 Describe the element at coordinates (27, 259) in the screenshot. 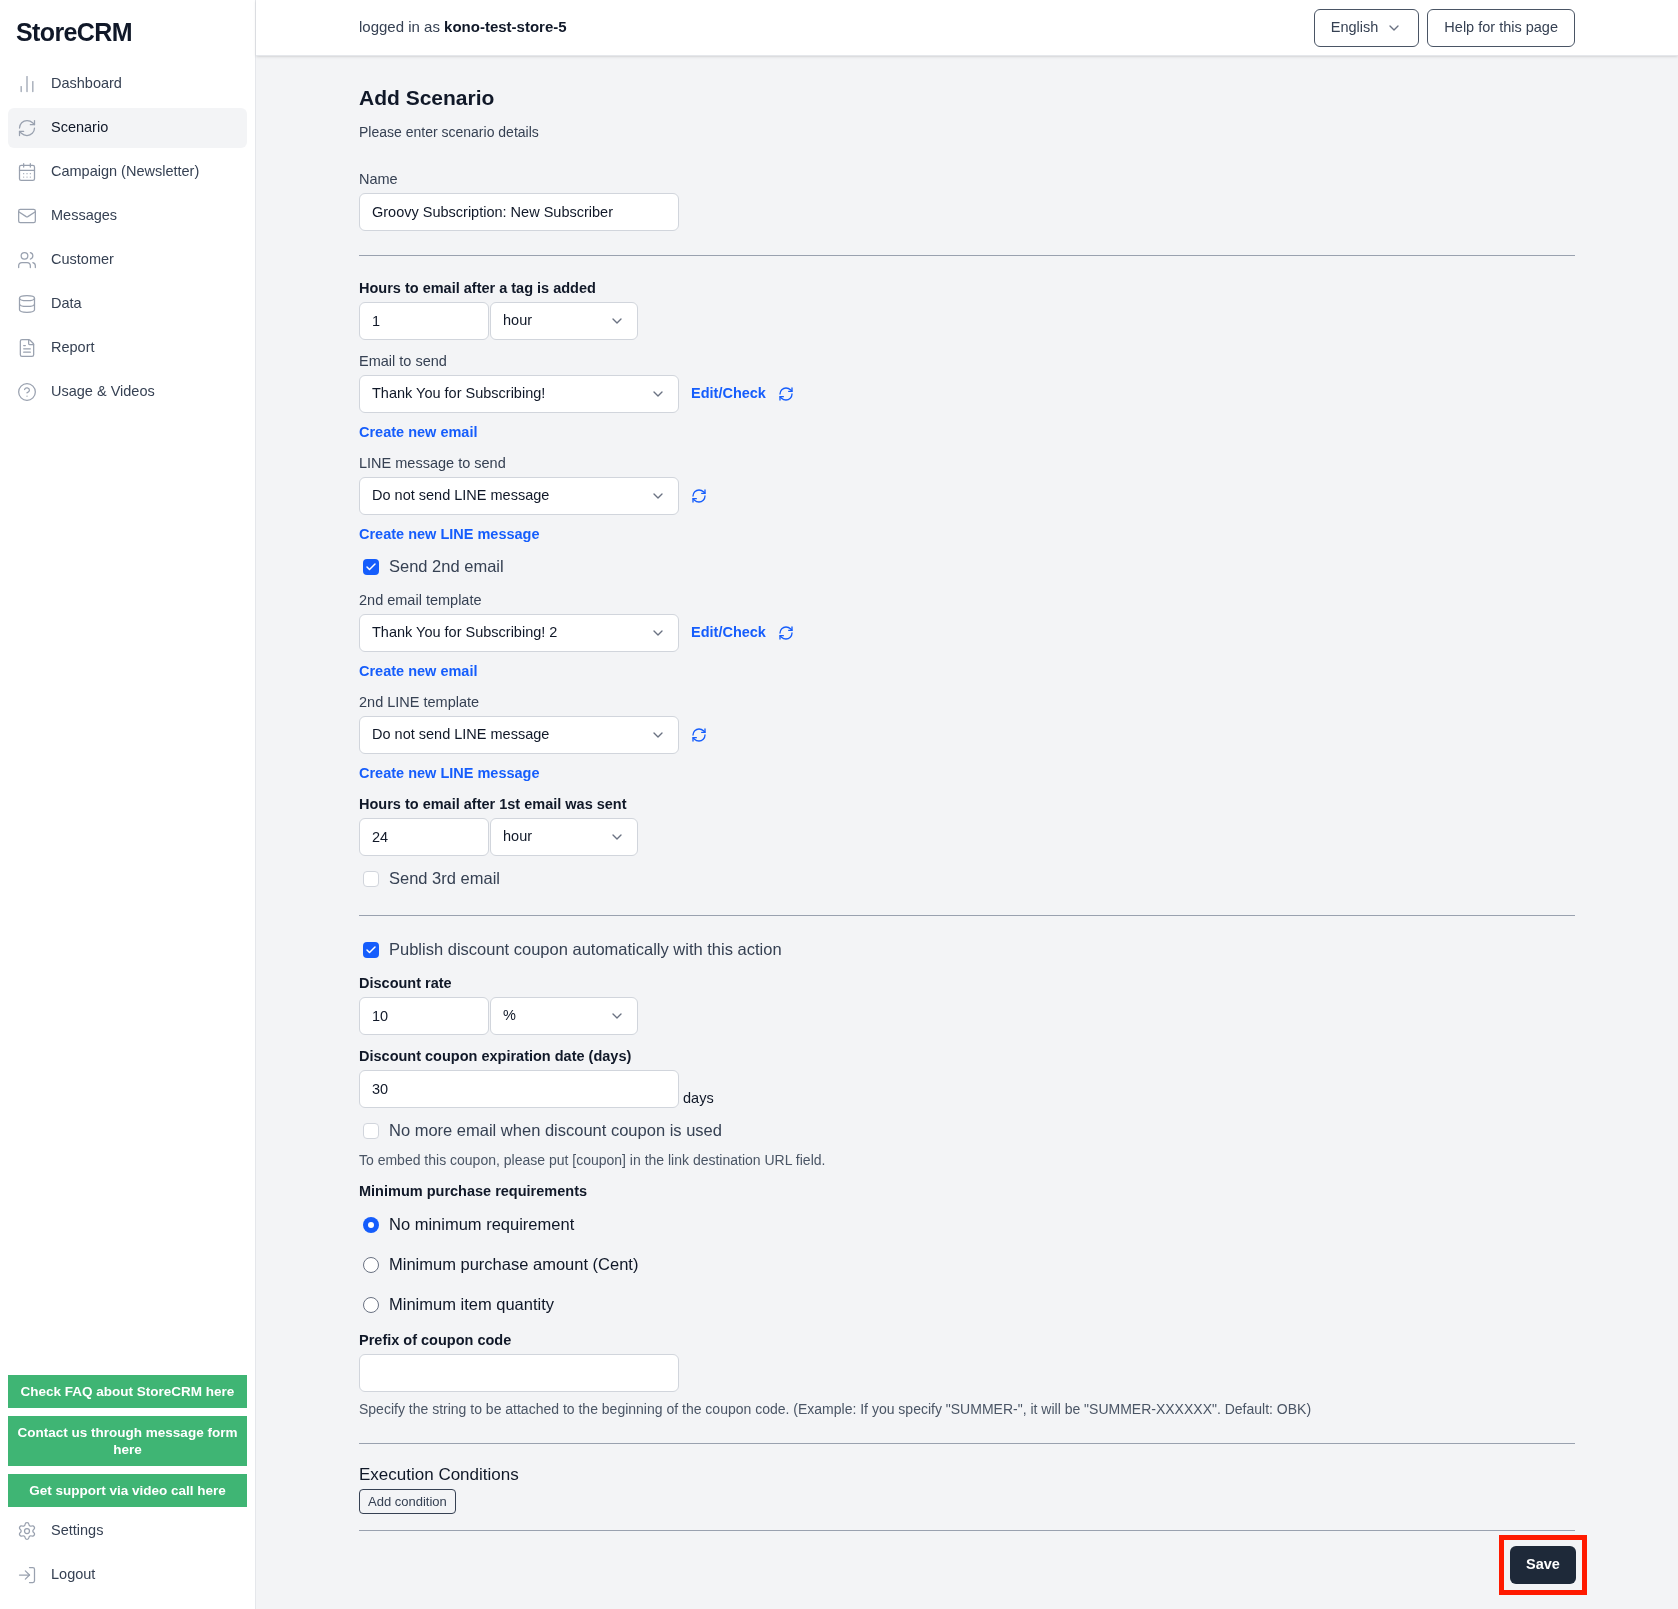

I see `people-icon` at that location.